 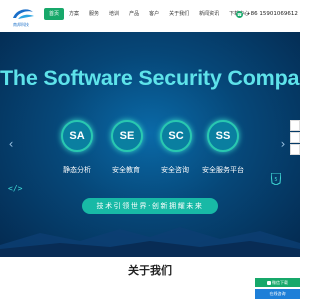 I want to click on chat-label: 在线咨询, so click(x=277, y=293).